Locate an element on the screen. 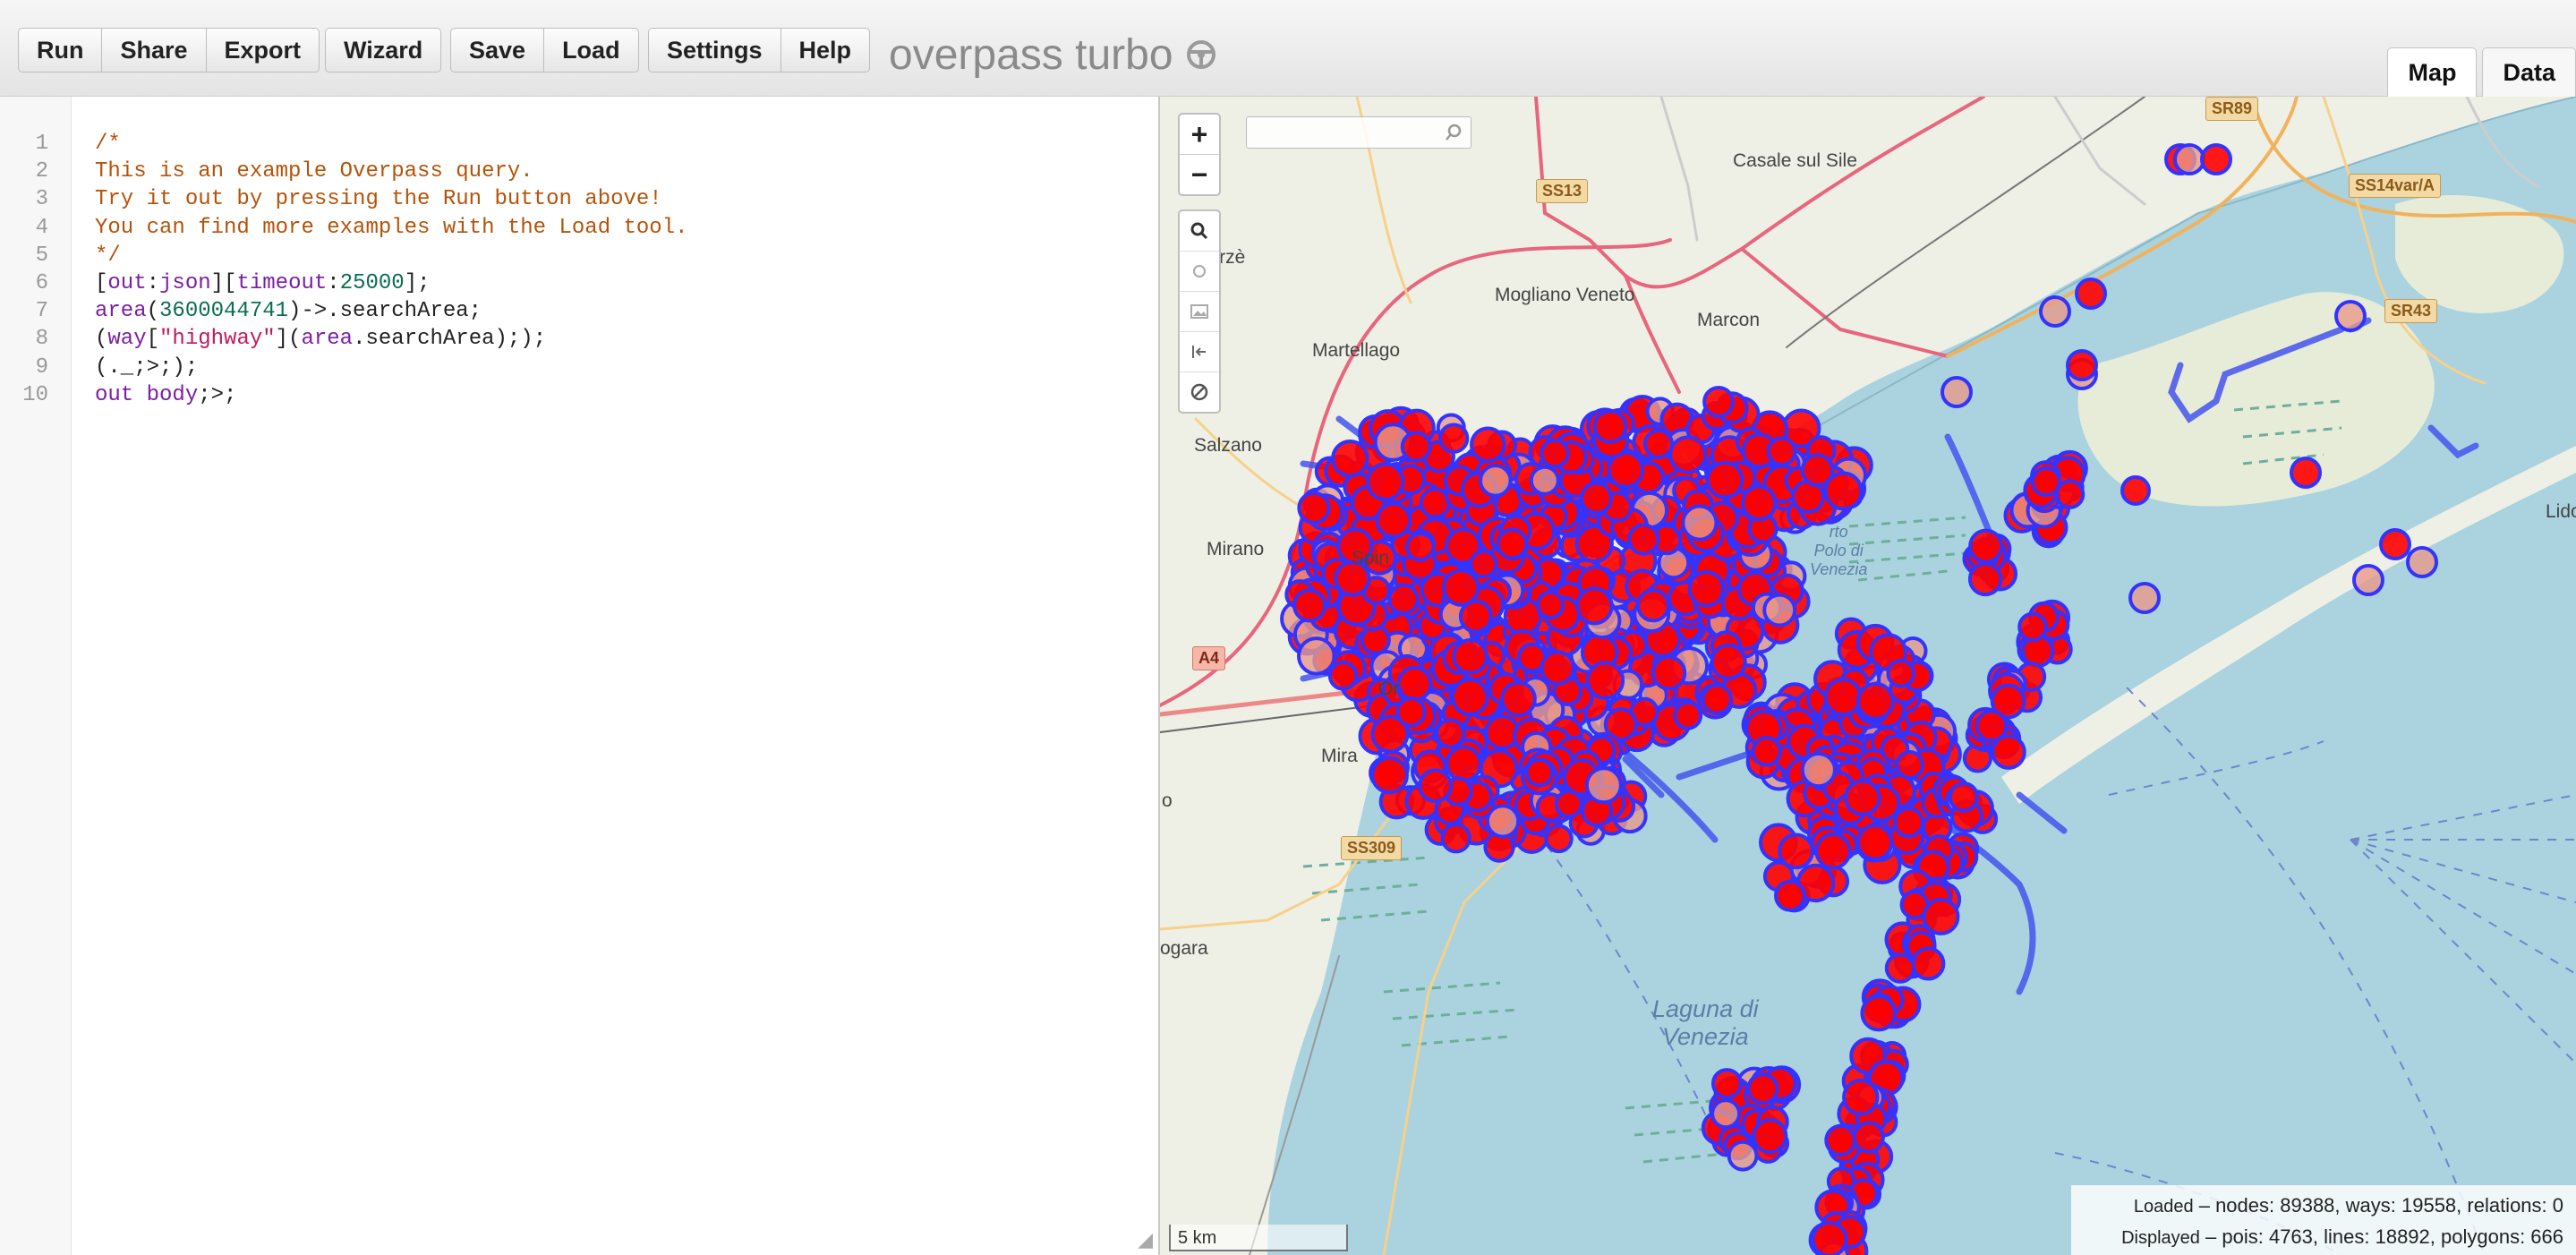 This screenshot has height=1255, width=2576. code-line: 7 area(3600044741)->.searchArea; is located at coordinates (577, 311).